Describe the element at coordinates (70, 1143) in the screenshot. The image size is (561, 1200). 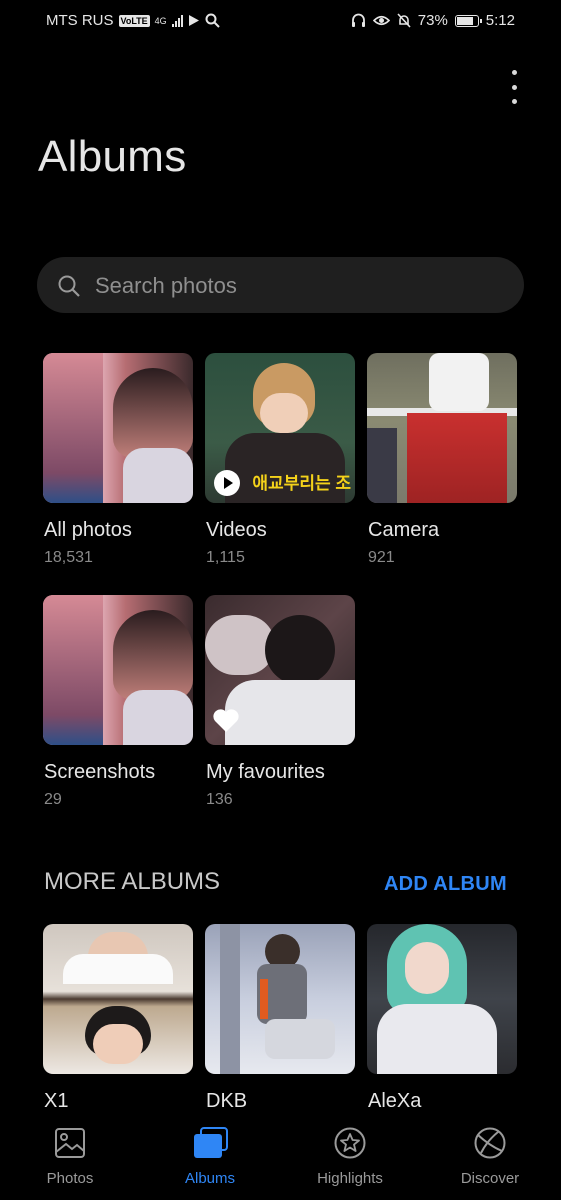
I see `image-icon` at that location.